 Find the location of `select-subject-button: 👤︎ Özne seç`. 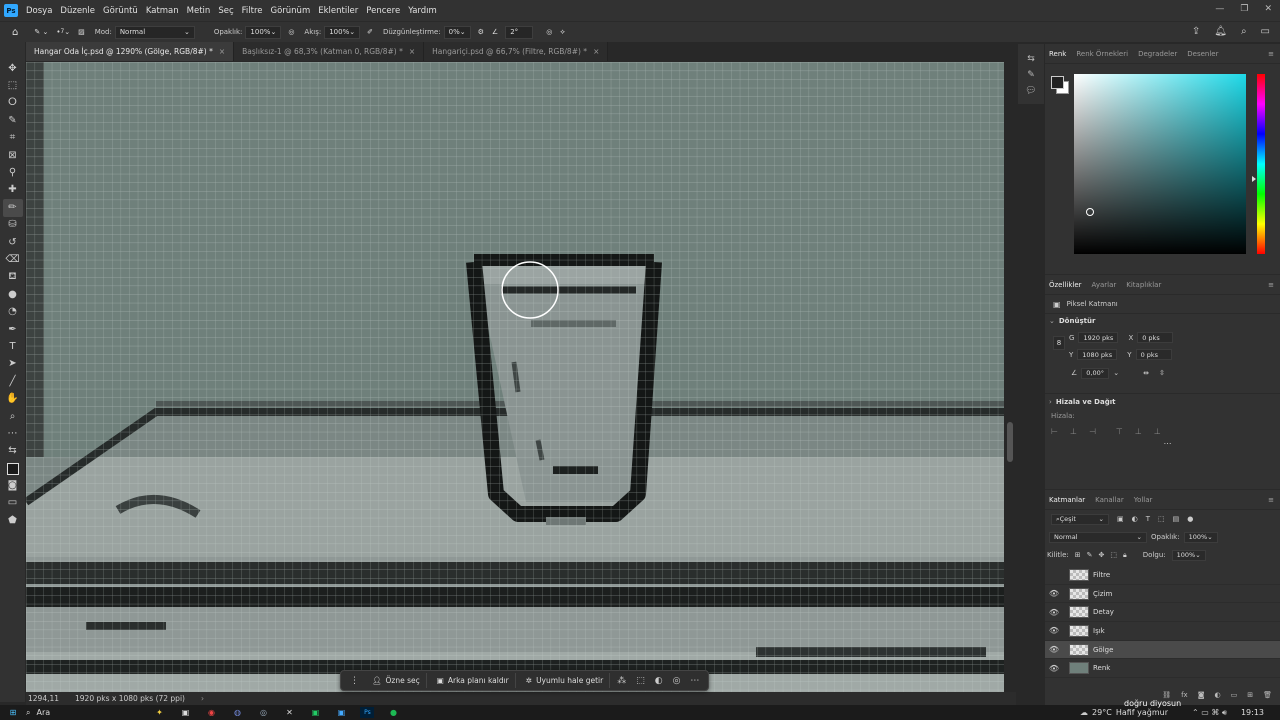

select-subject-button: 👤︎ Özne seç is located at coordinates (396, 680).